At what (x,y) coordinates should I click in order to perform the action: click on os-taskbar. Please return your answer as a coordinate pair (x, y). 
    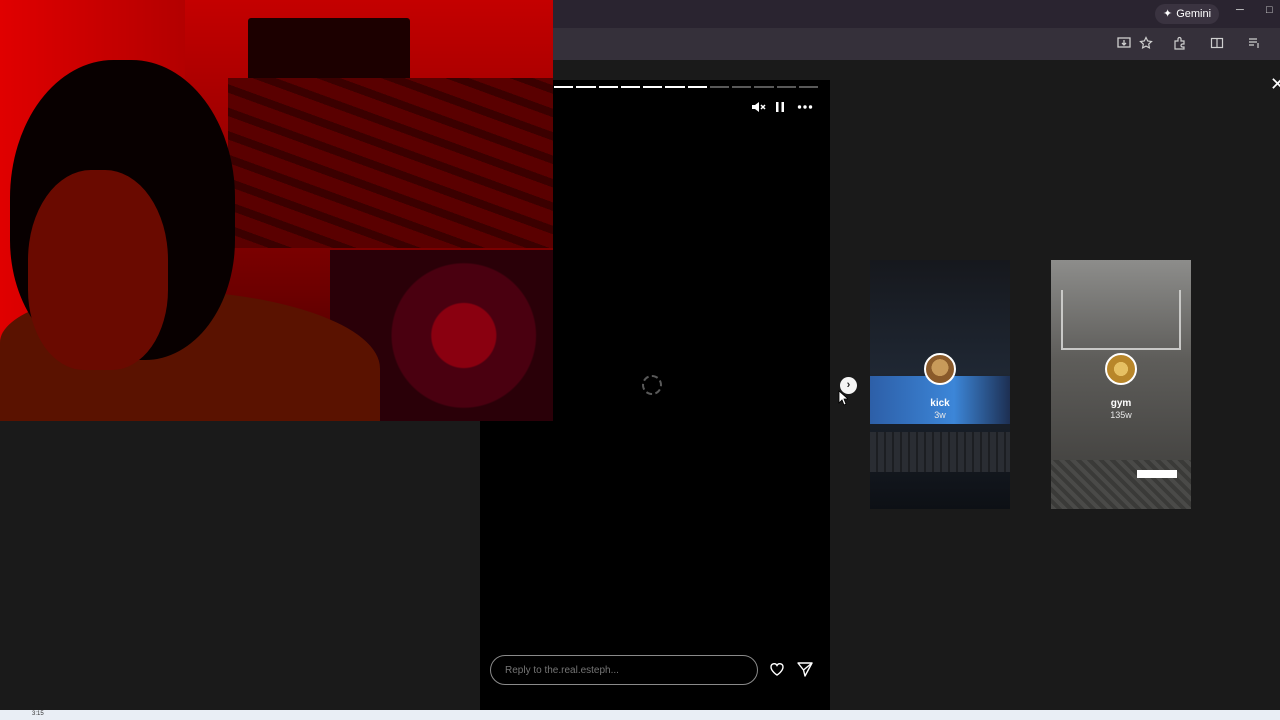
    Looking at the image, I should click on (640, 715).